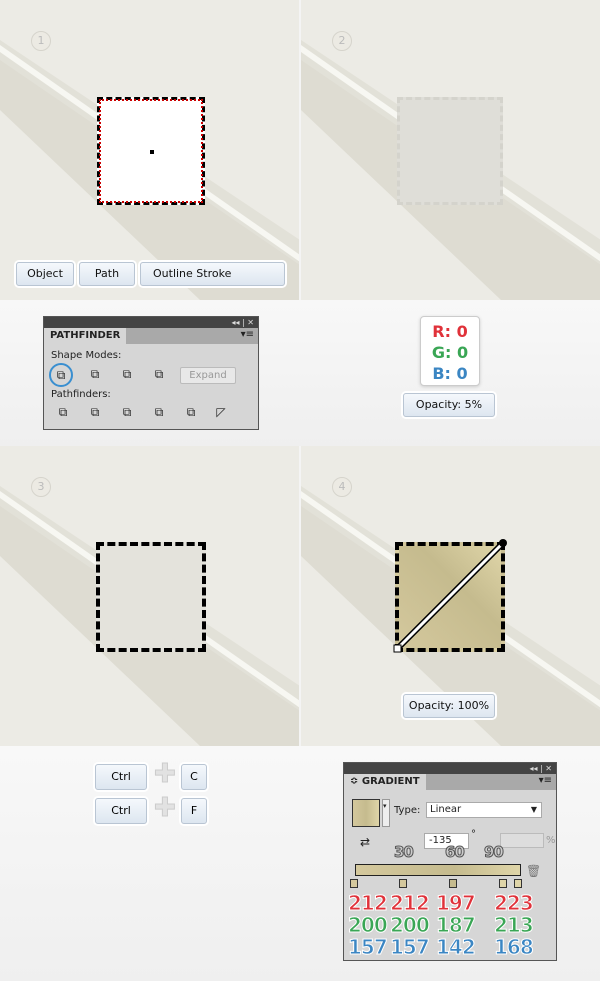  Describe the element at coordinates (533, 871) in the screenshot. I see `trash-icon: 🗑` at that location.